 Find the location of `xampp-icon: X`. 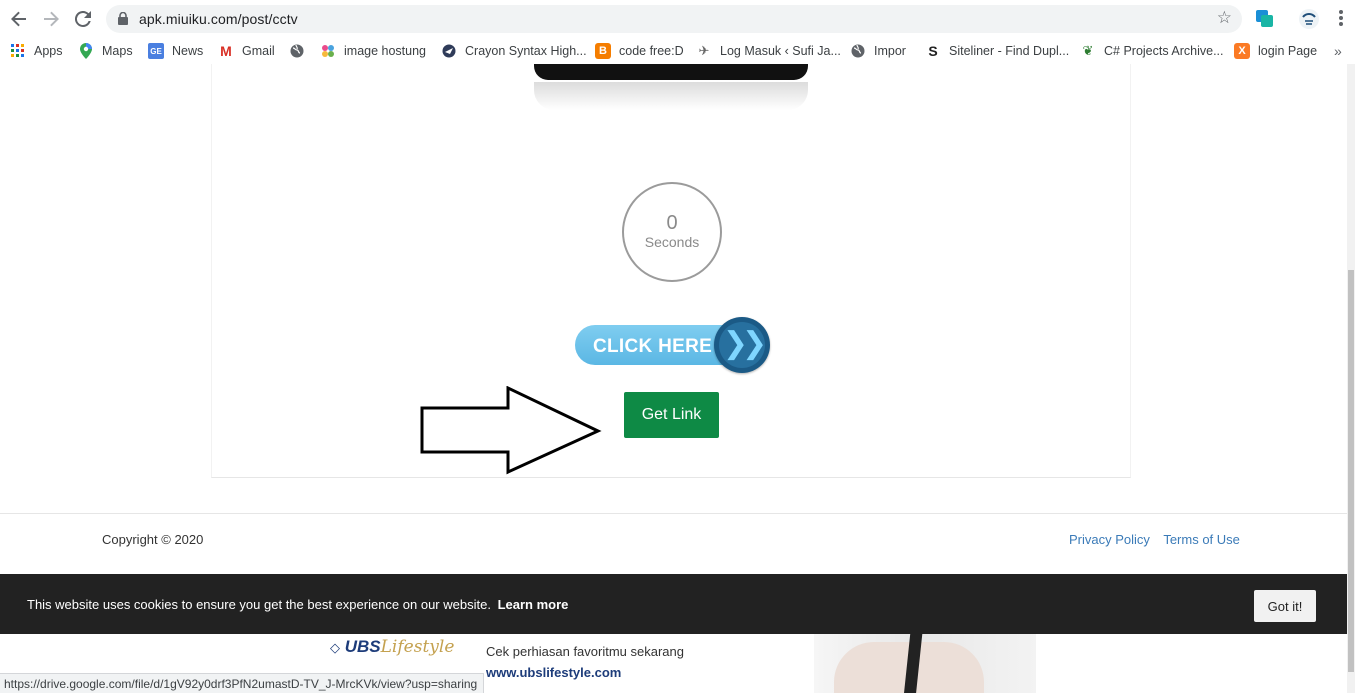

xampp-icon: X is located at coordinates (1242, 51).